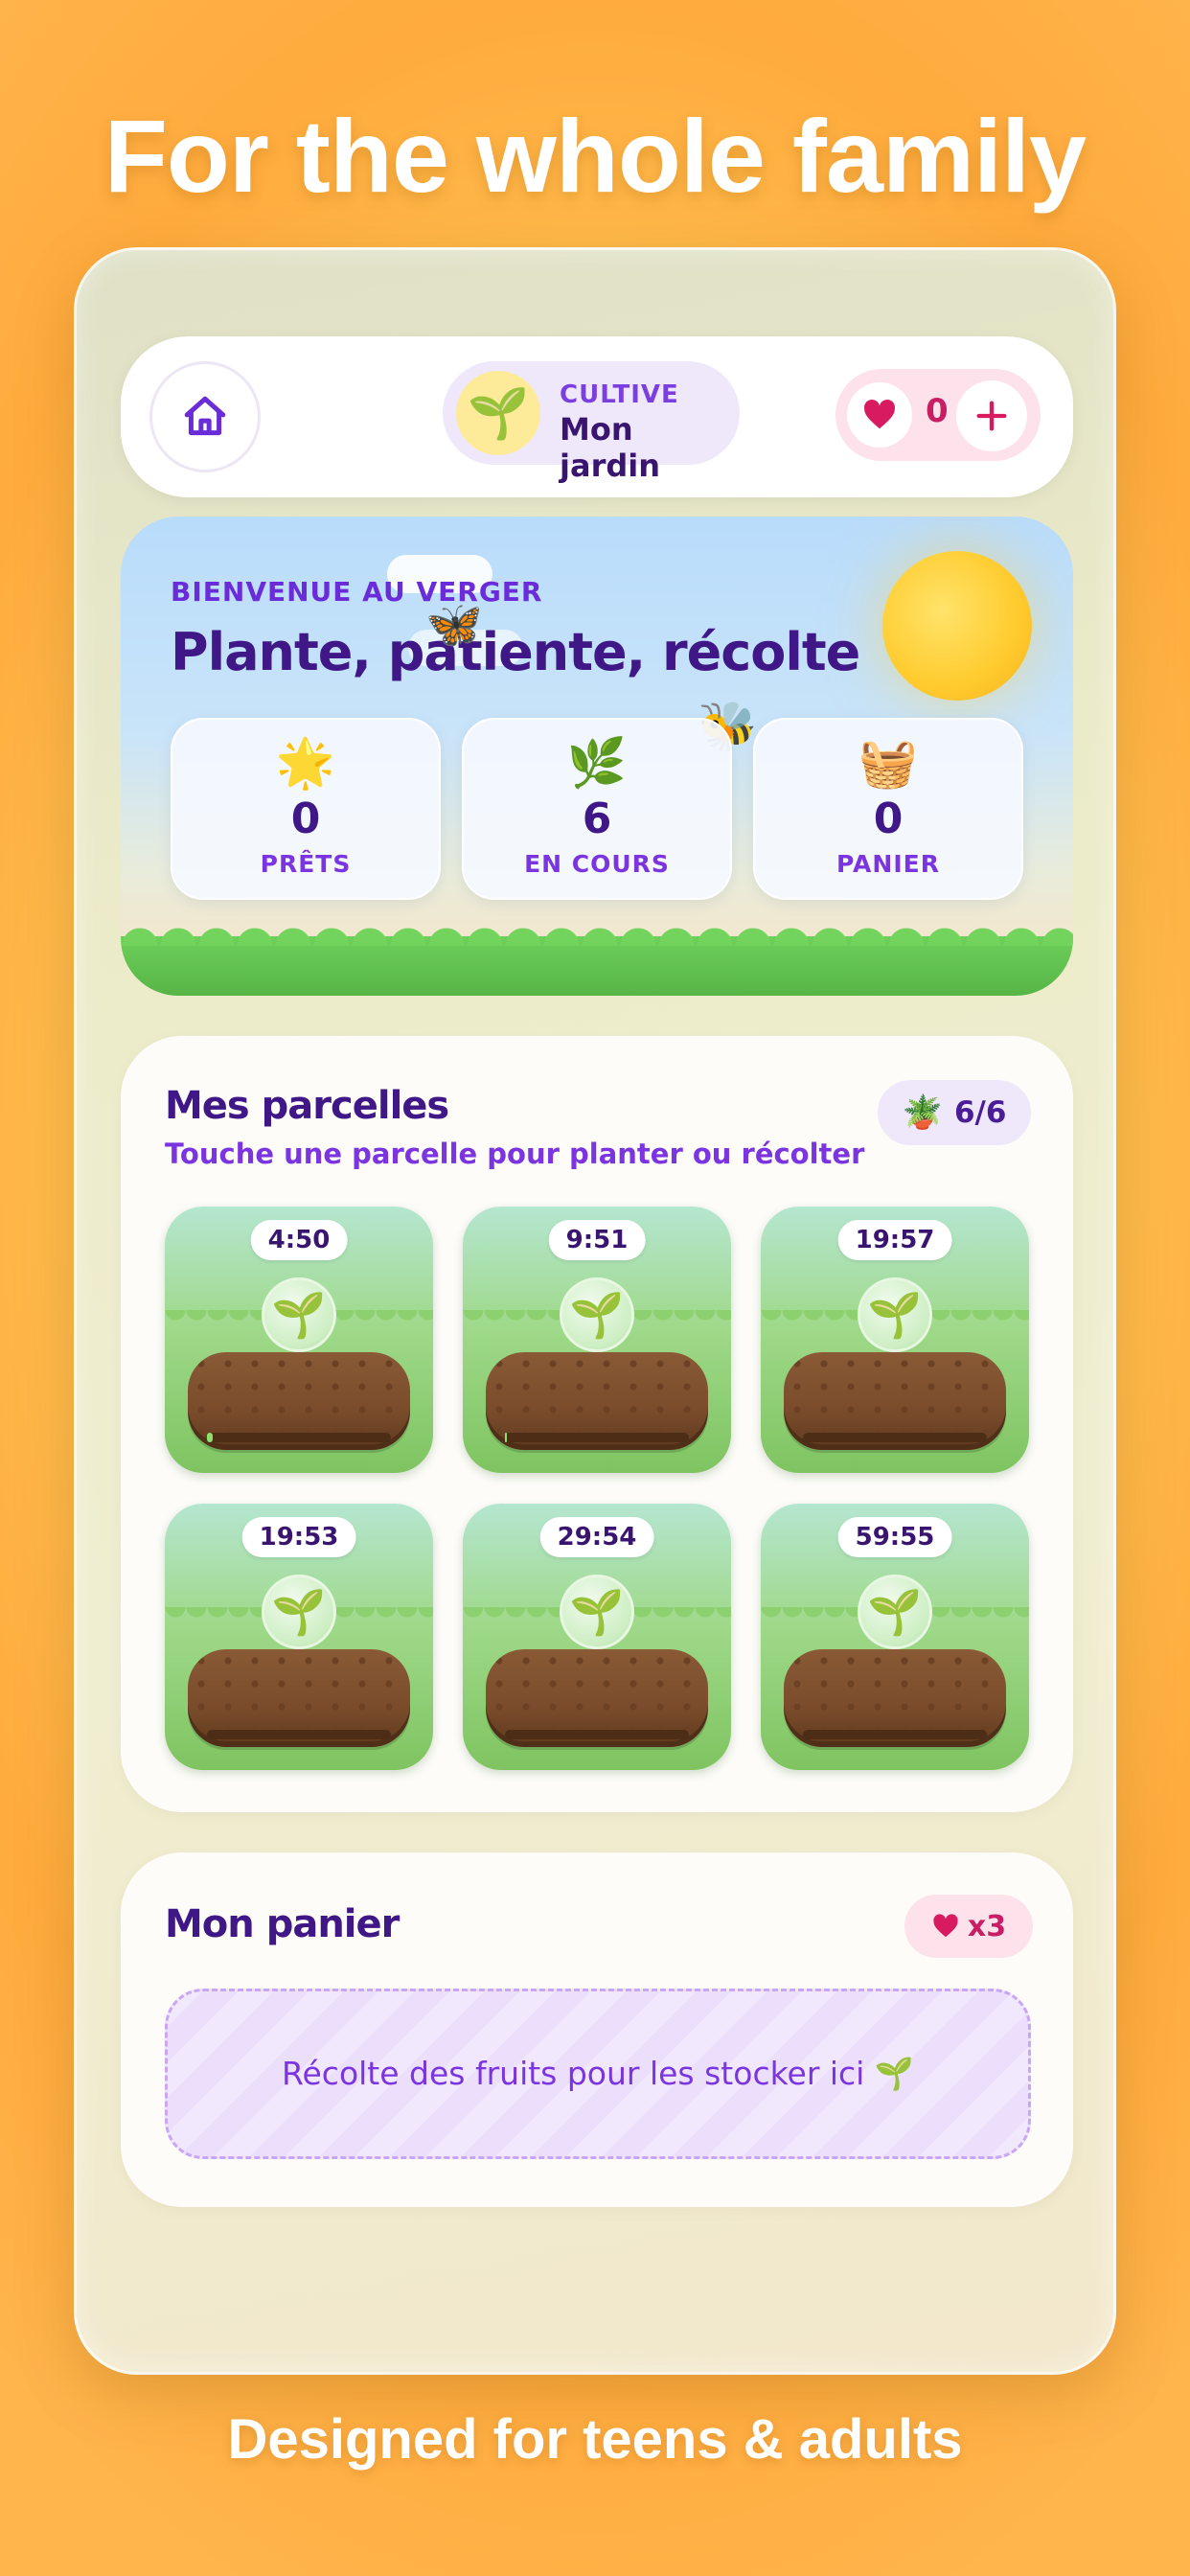 The width and height of the screenshot is (1190, 2576). I want to click on plot-4: 19:53 🌱, so click(299, 1637).